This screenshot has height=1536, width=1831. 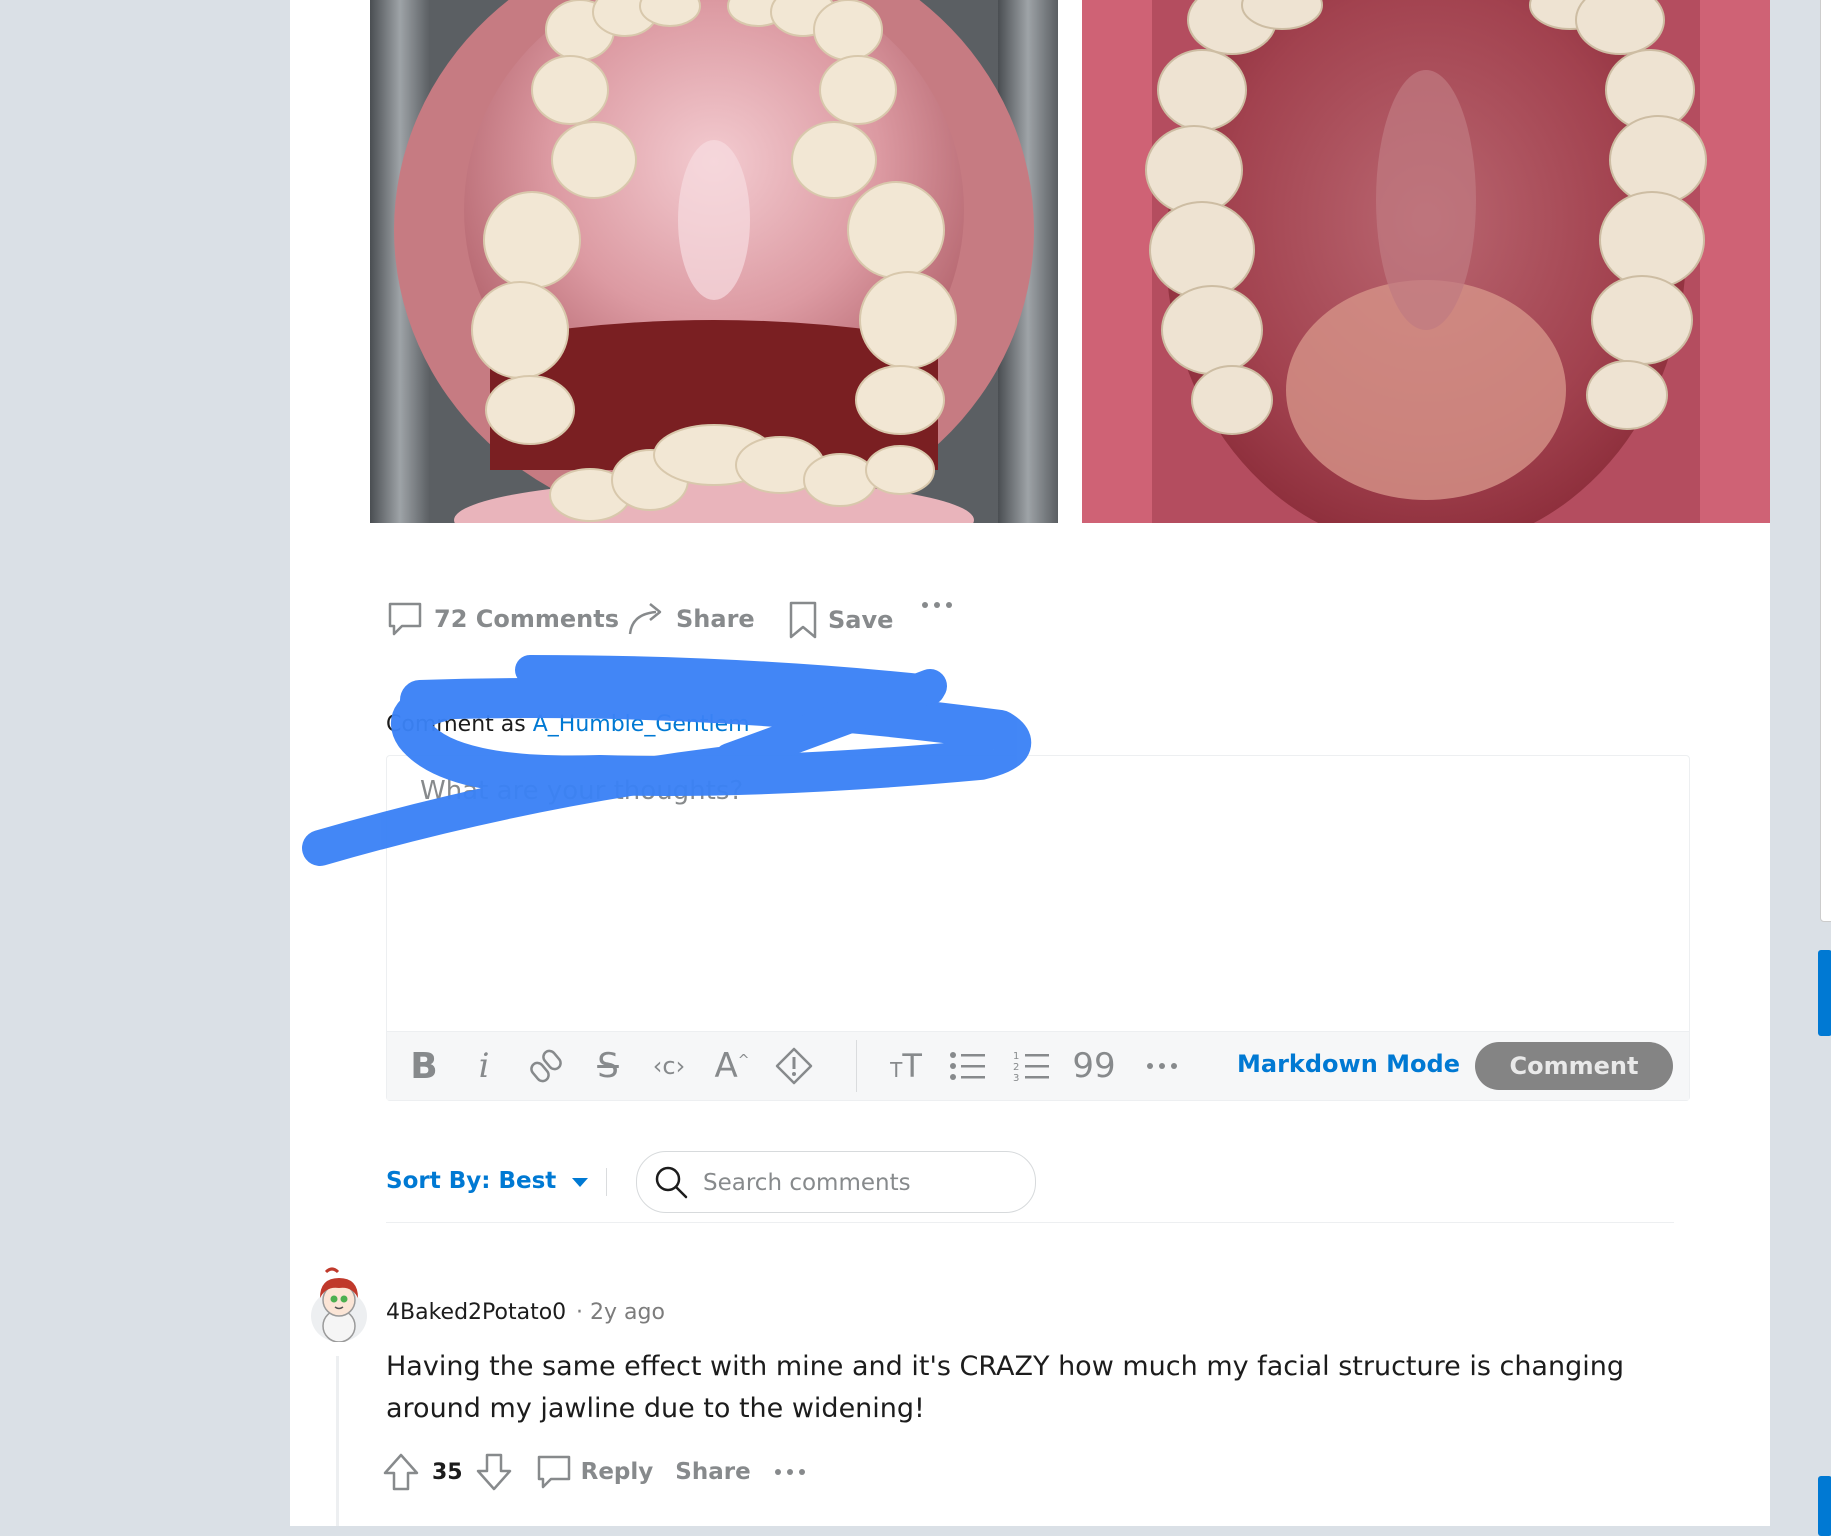 I want to click on downvote-icon, so click(x=494, y=1472).